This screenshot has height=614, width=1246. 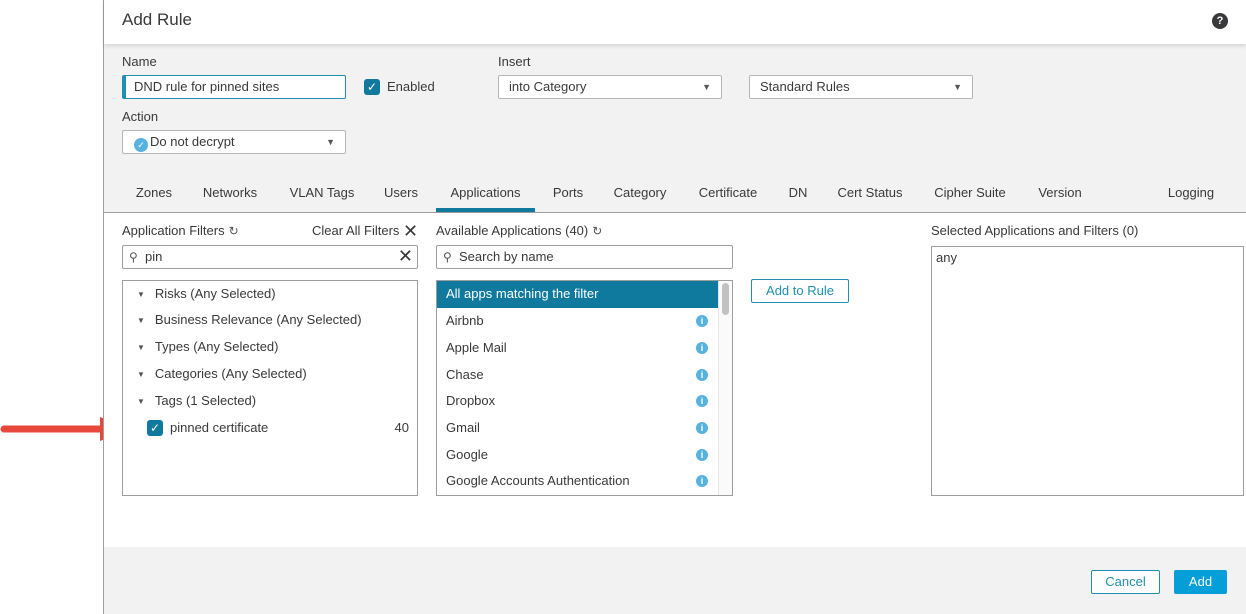 I want to click on filter-group-label: Business Relevance (Any Selected), so click(x=258, y=319).